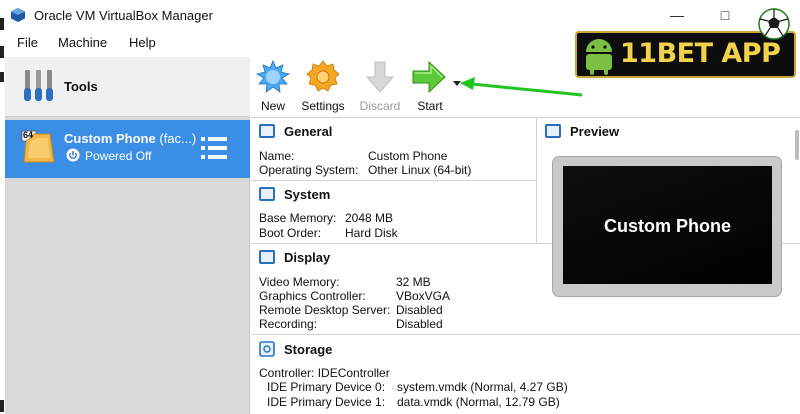 This screenshot has height=414, width=800. I want to click on system-value: 2048 MB, so click(369, 218).